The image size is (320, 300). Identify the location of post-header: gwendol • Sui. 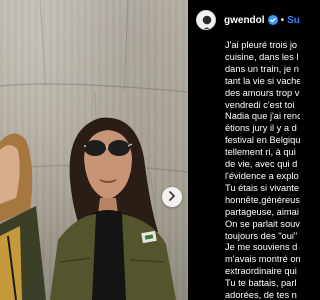
(248, 20).